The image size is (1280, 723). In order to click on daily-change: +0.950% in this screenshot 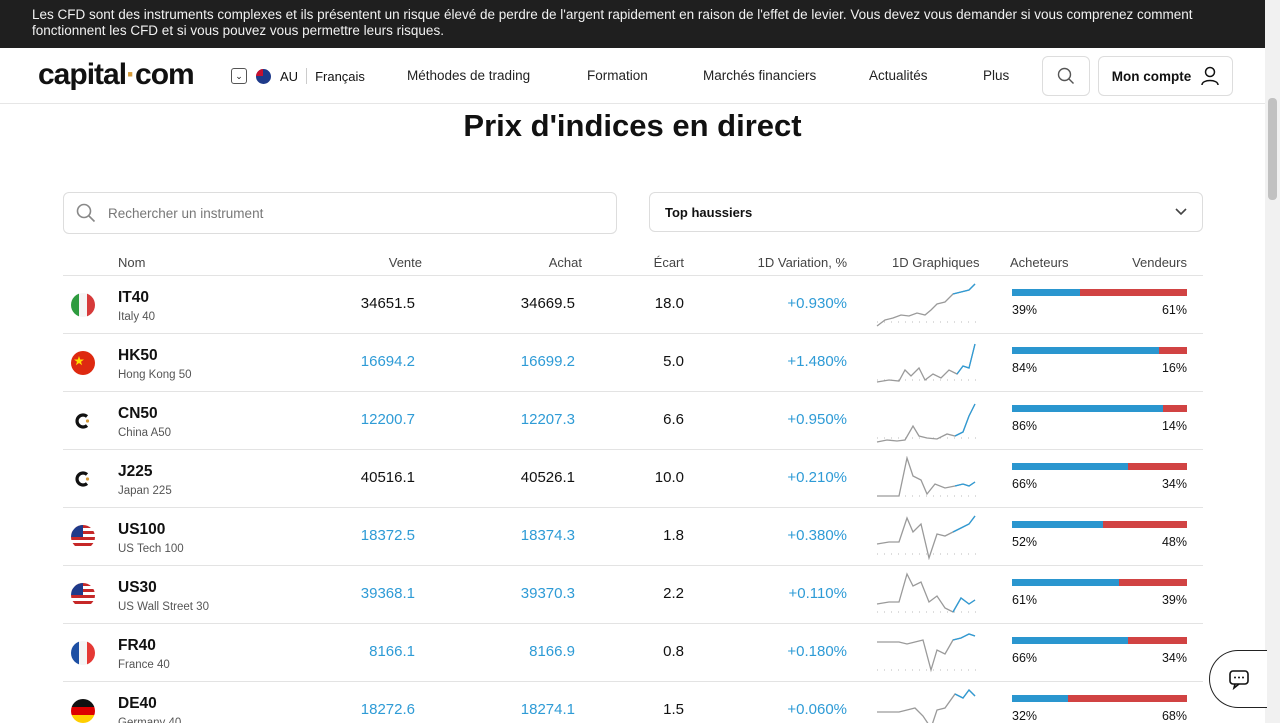, I will do `click(817, 419)`.